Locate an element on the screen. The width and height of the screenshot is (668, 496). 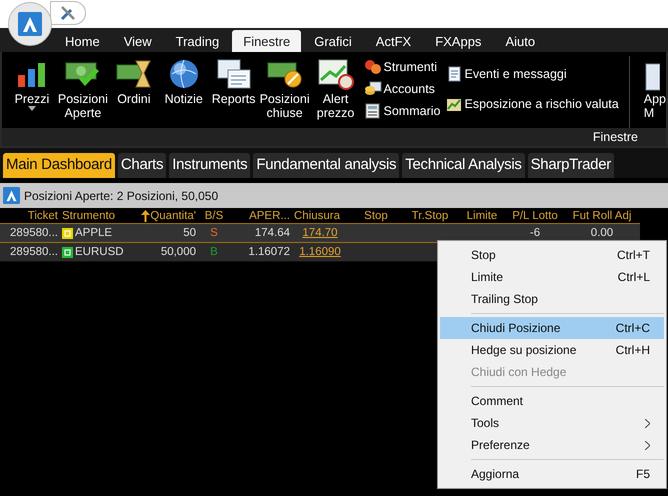
menu-tab: FXApps is located at coordinates (458, 41).